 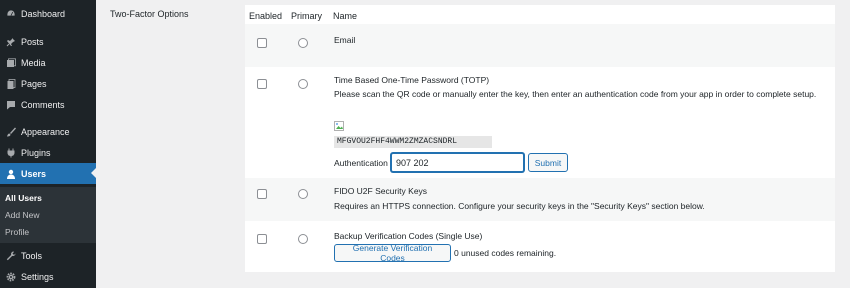 I want to click on menu-item-dashboard: Dashboard, so click(x=48, y=13).